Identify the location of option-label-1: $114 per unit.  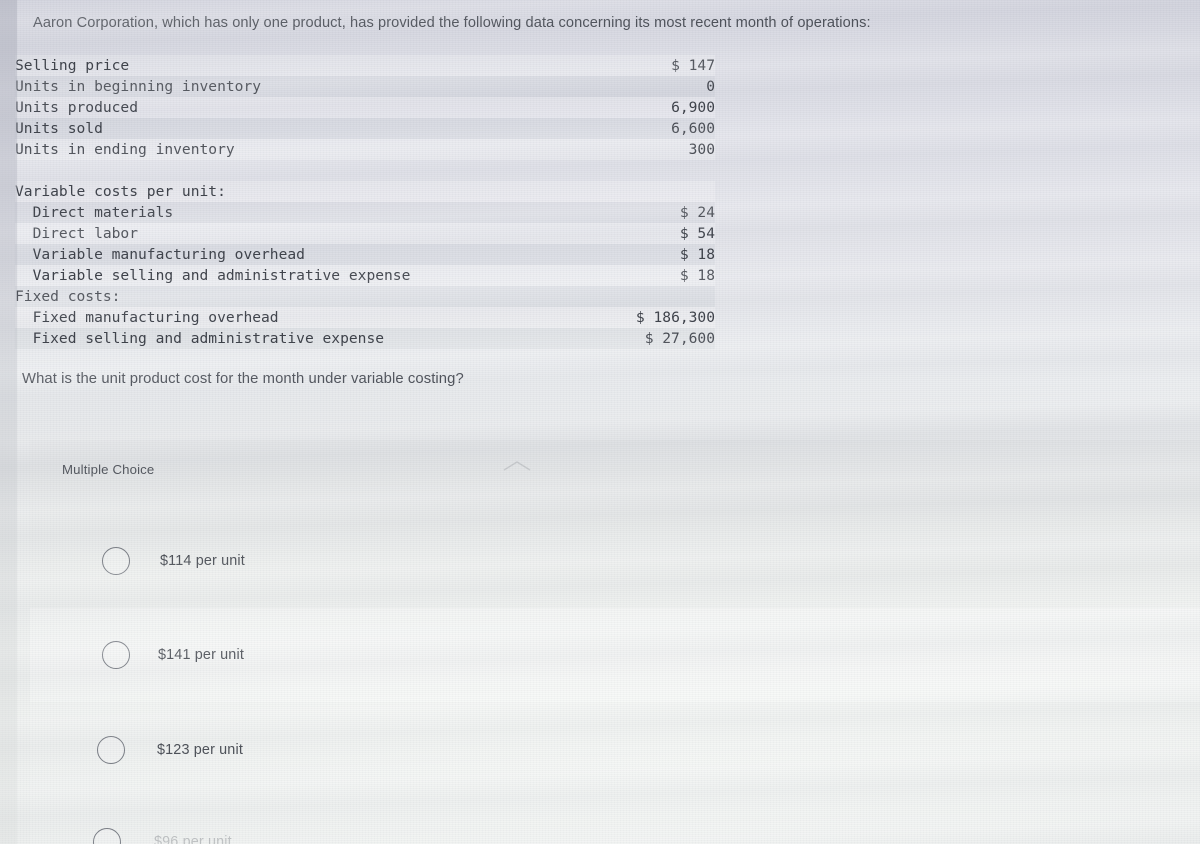
(202, 561).